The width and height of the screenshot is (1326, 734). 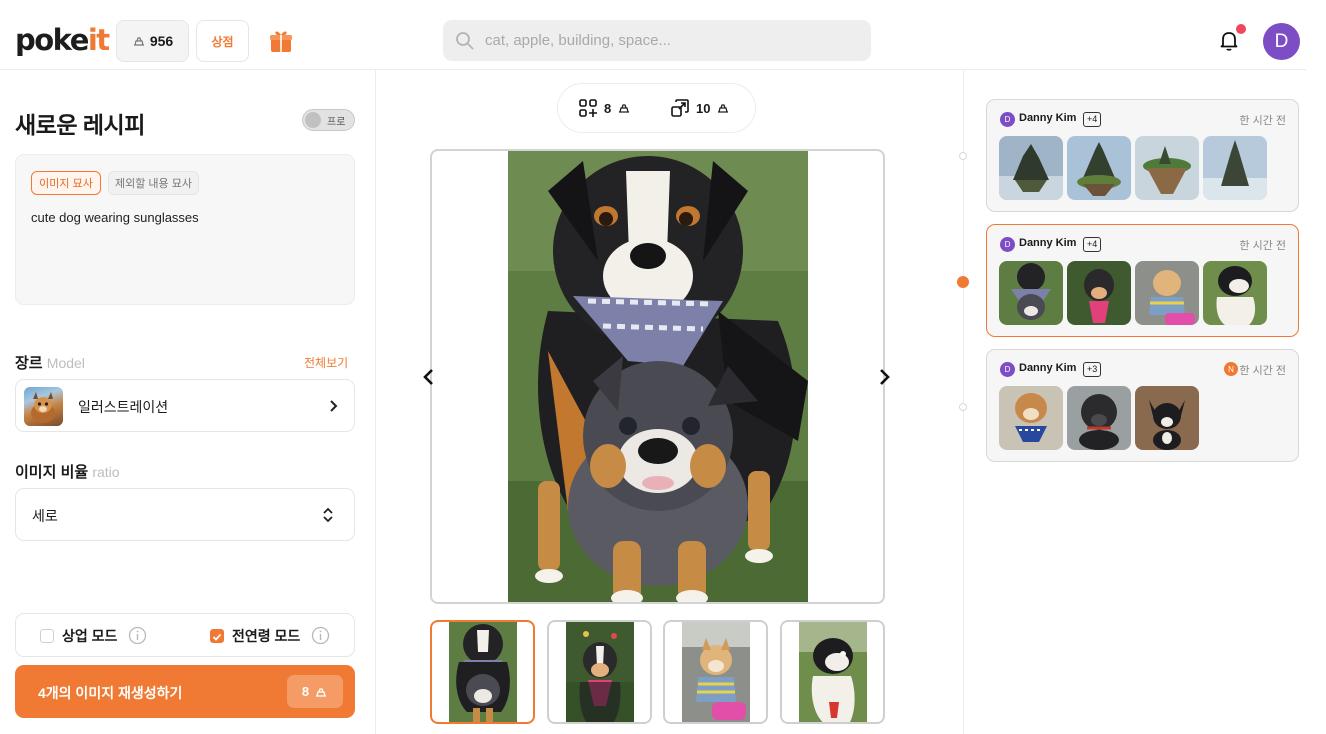 What do you see at coordinates (185, 514) in the screenshot?
I see `ratio-select: 세로` at bounding box center [185, 514].